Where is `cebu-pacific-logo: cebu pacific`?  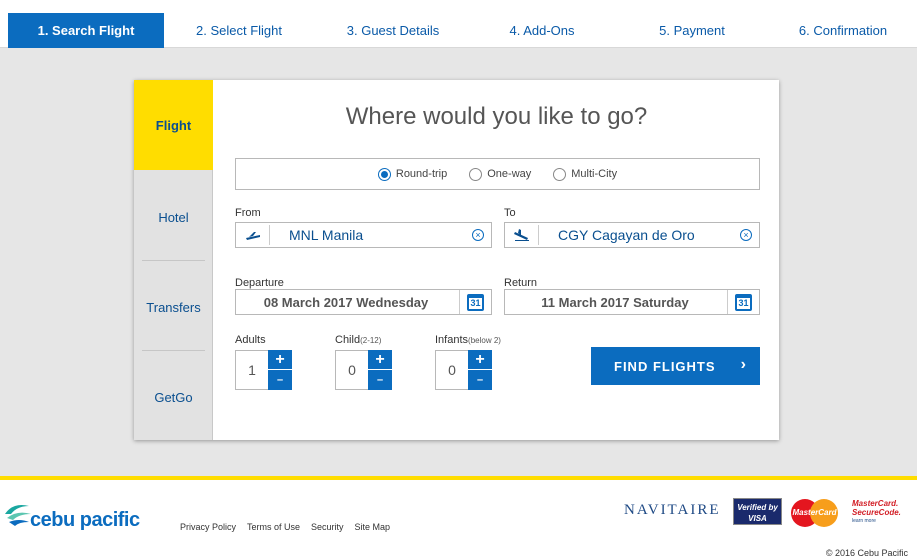 cebu-pacific-logo: cebu pacific is located at coordinates (88, 516).